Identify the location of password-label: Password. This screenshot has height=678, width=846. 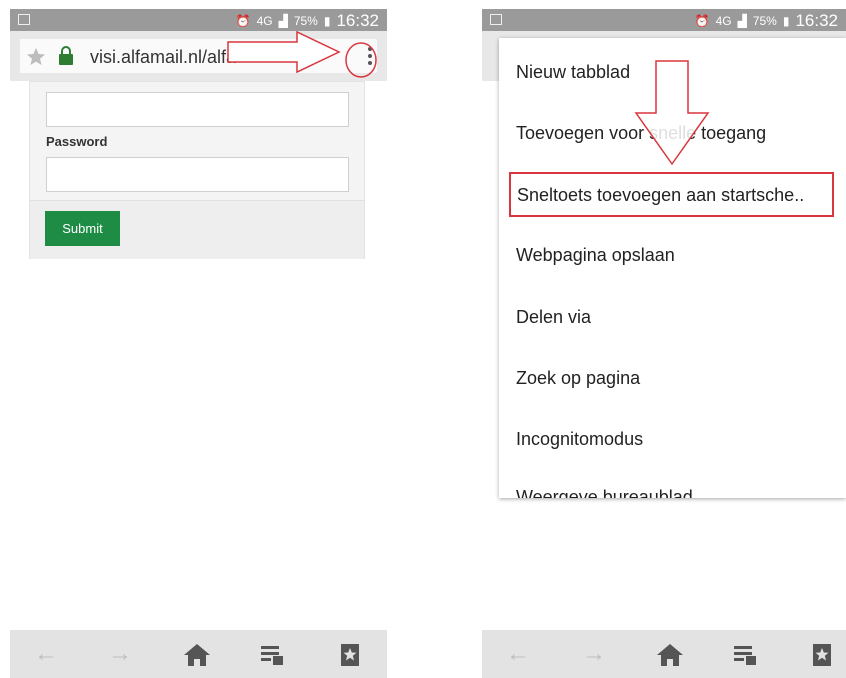
(77, 141).